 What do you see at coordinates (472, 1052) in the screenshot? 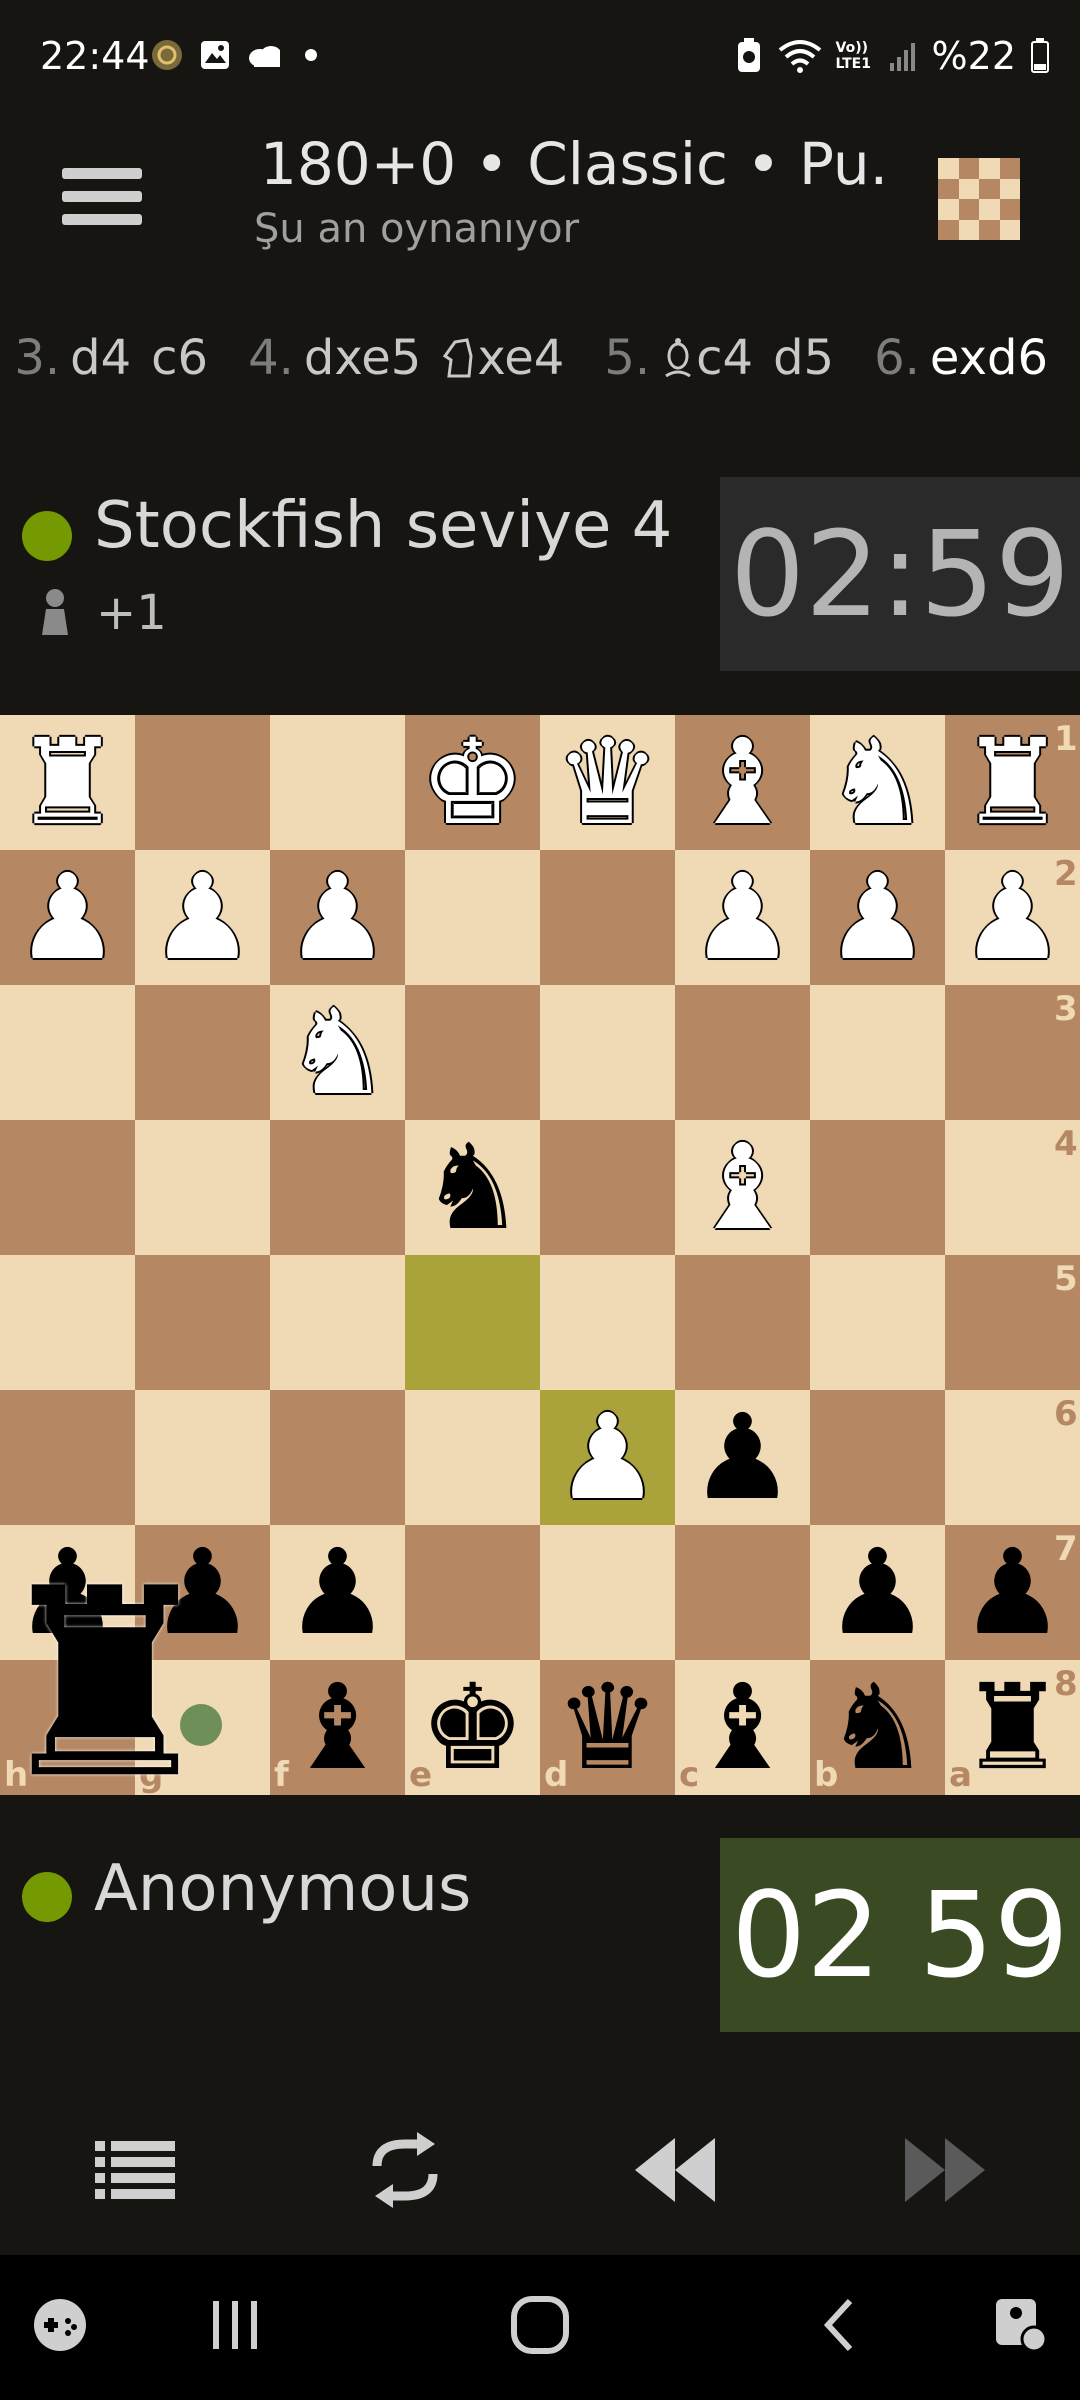
I see `square-e3` at bounding box center [472, 1052].